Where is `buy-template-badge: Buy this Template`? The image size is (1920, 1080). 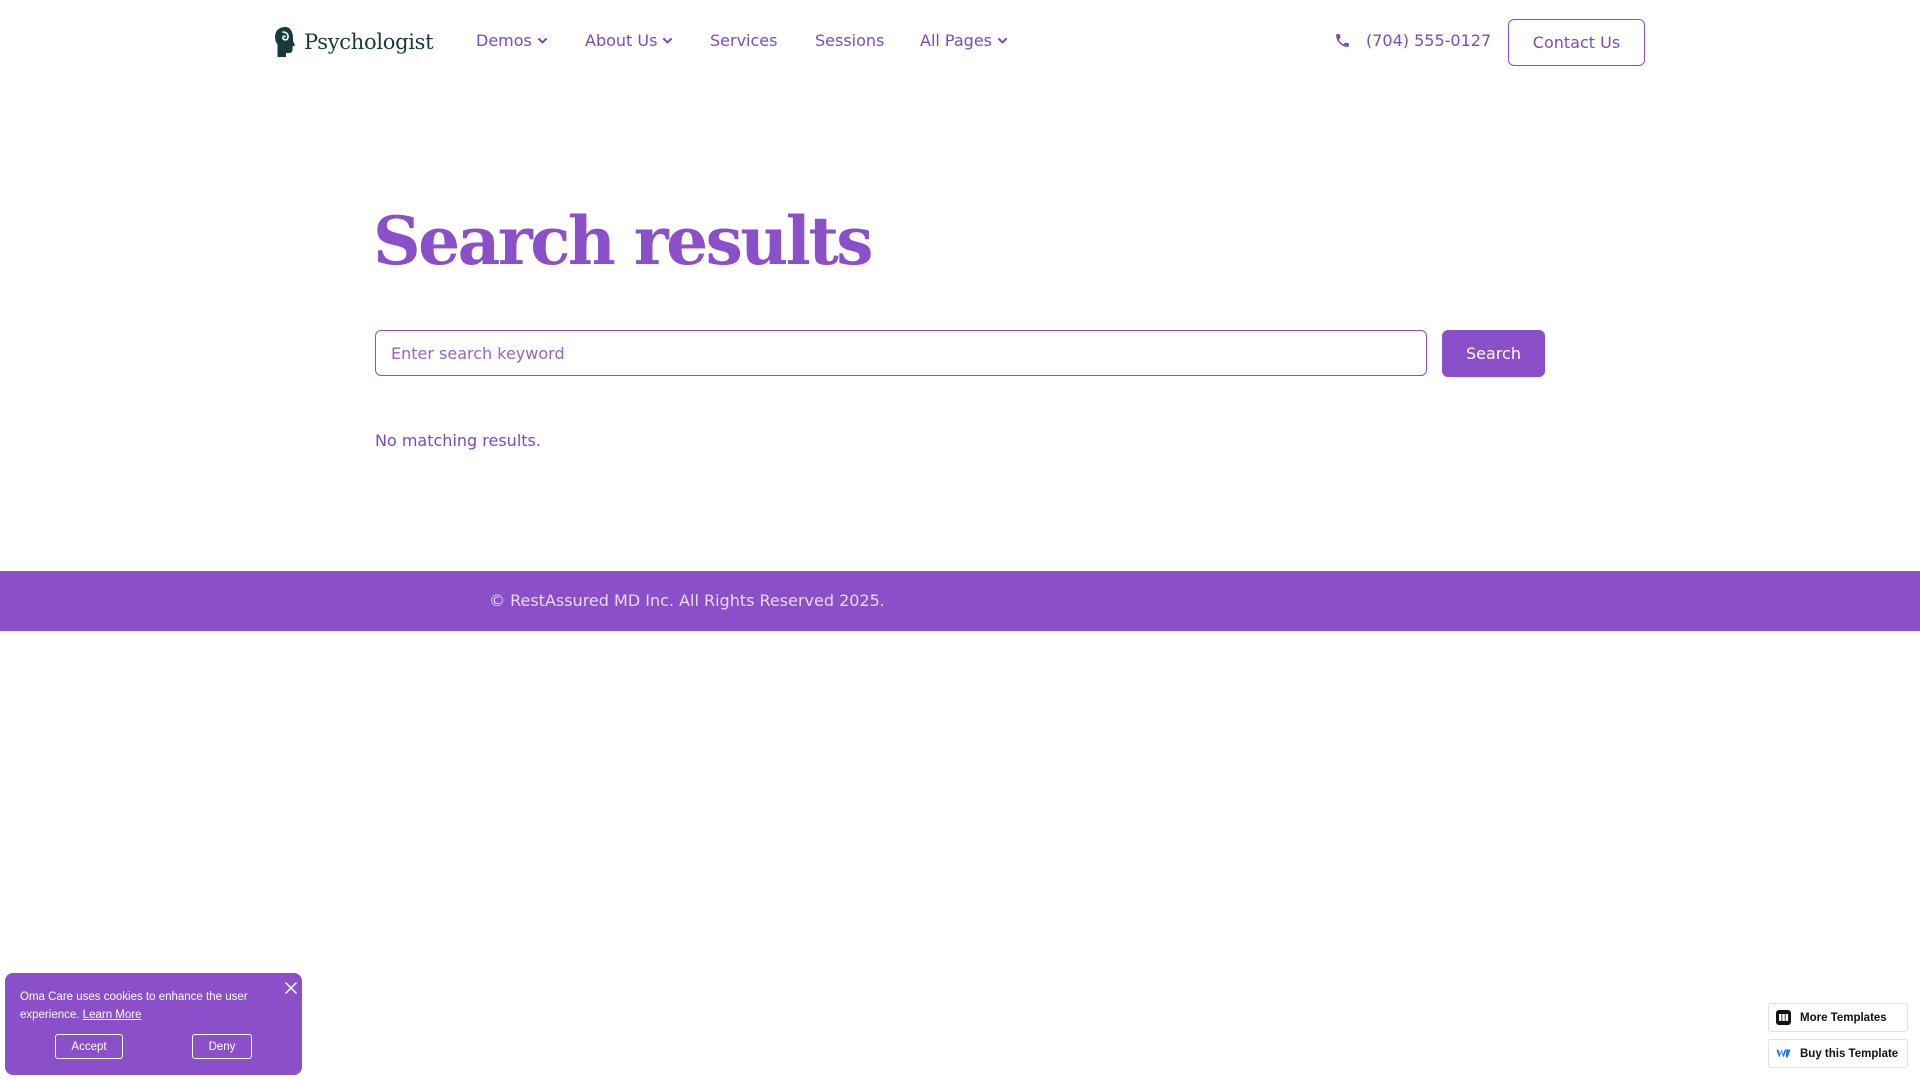
buy-template-badge: Buy this Template is located at coordinates (1838, 1053).